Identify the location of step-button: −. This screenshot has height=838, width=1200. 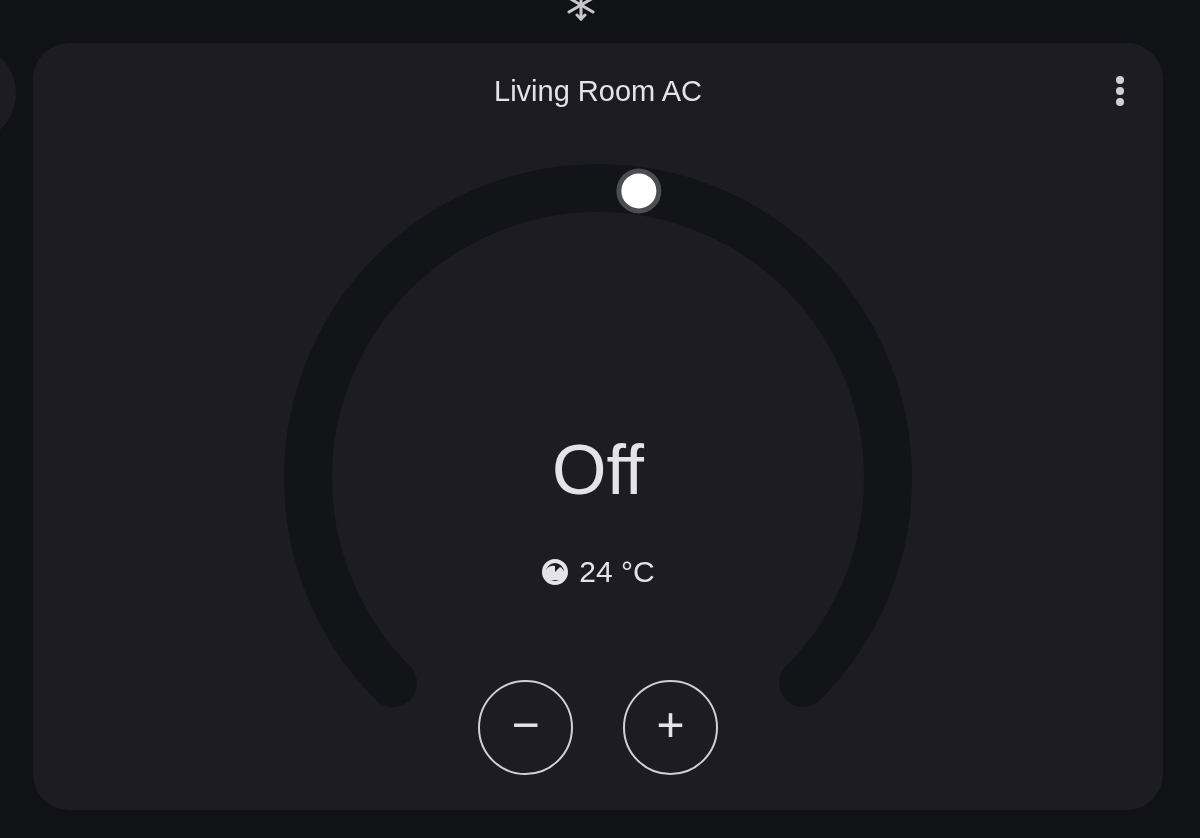
(525, 727).